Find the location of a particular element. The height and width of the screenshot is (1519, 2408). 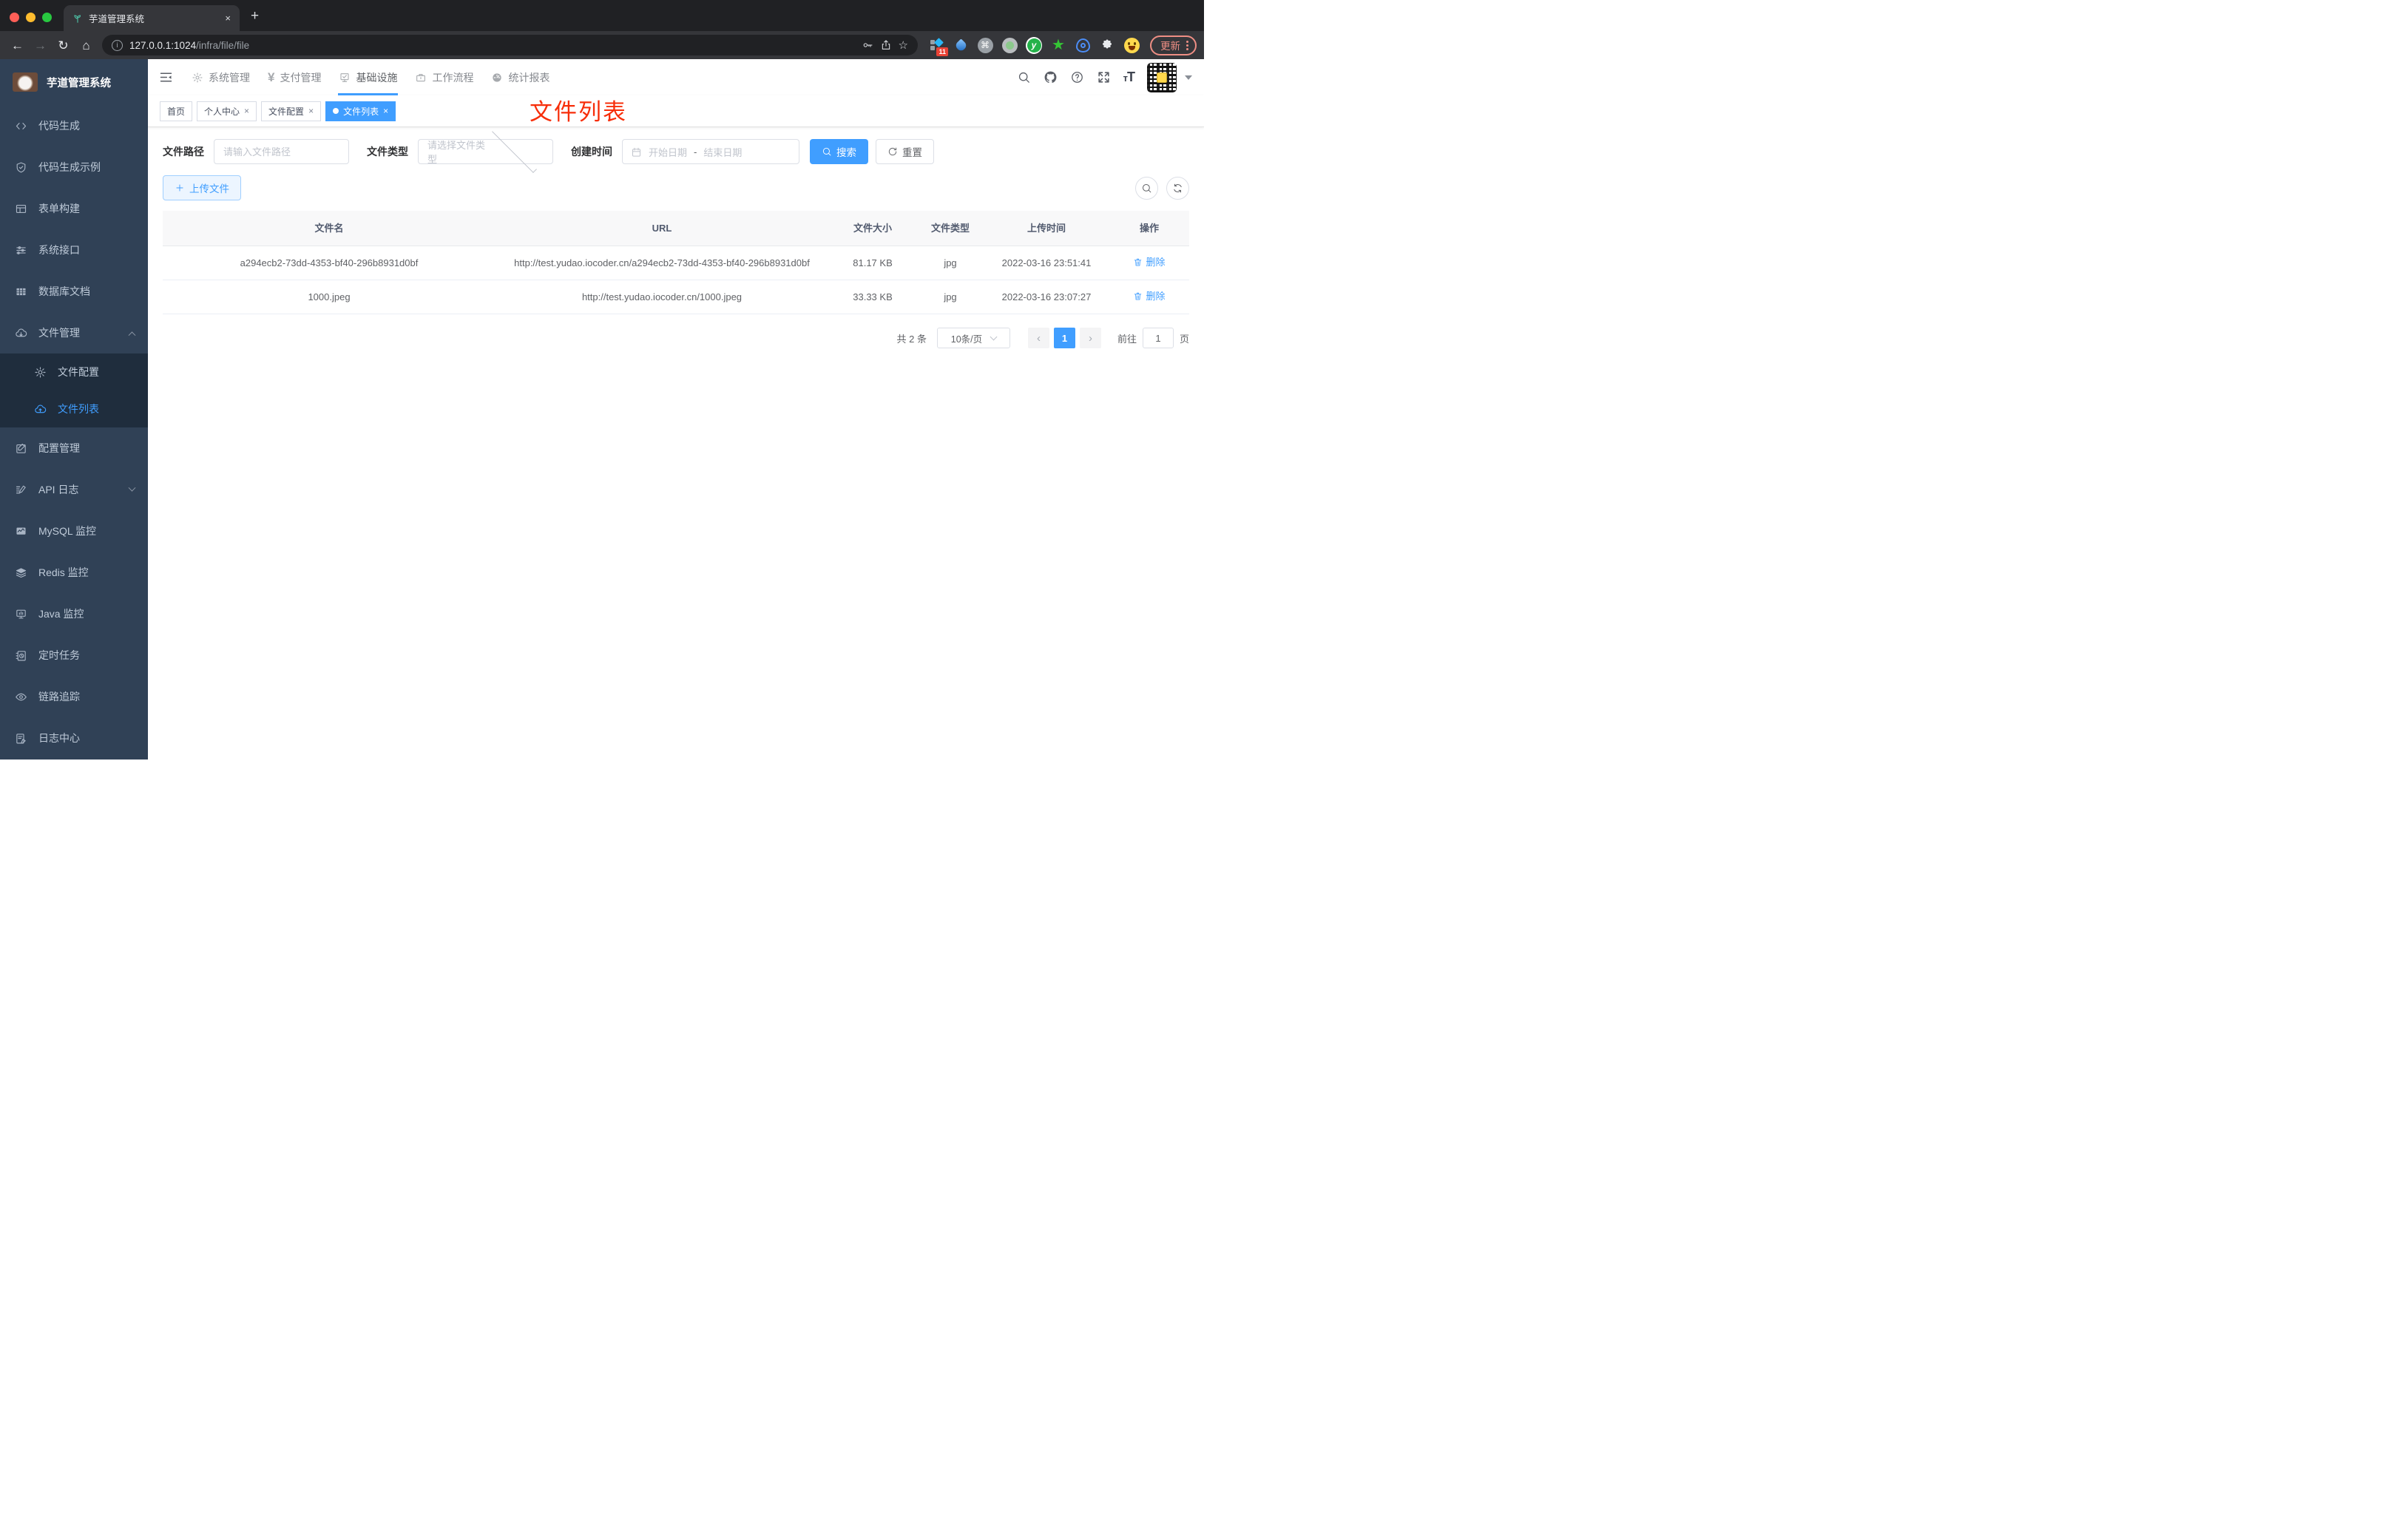

sidebar-item-db-doc: 数据库文档 is located at coordinates (74, 291).